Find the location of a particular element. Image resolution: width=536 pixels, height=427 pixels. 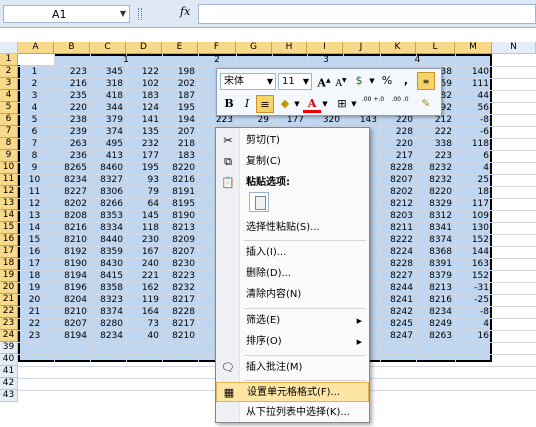

table-cell: 8190 is located at coordinates (178, 216).